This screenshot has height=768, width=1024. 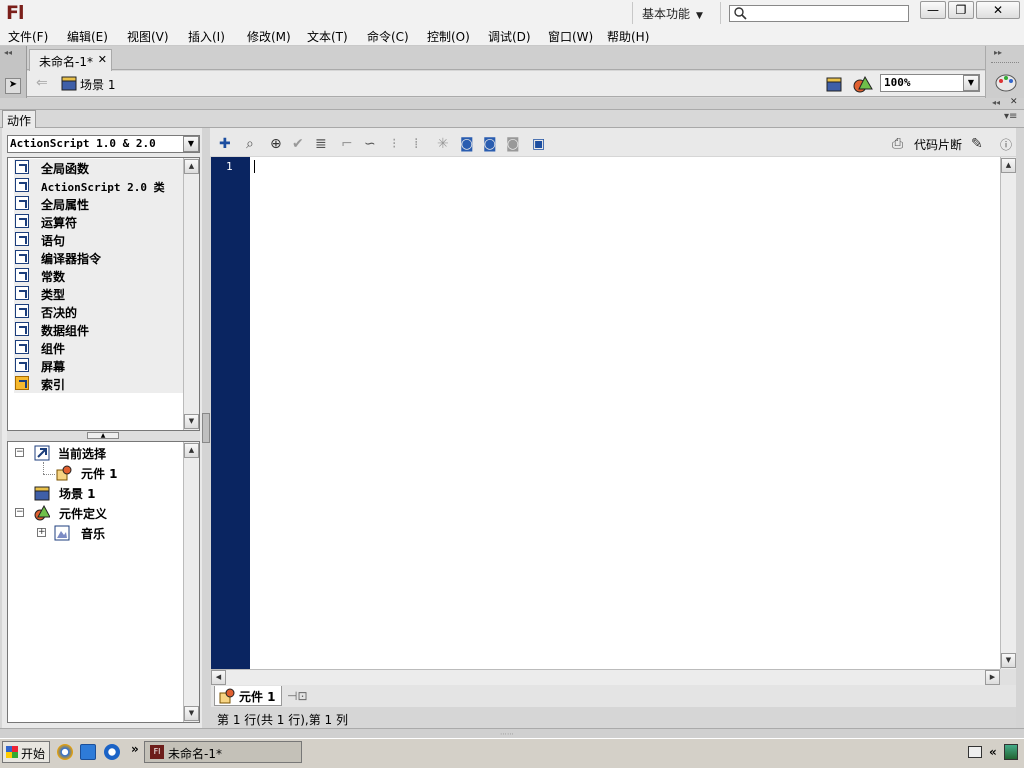 What do you see at coordinates (1010, 116) in the screenshot?
I see `panel-menu-icon: ▾≡` at bounding box center [1010, 116].